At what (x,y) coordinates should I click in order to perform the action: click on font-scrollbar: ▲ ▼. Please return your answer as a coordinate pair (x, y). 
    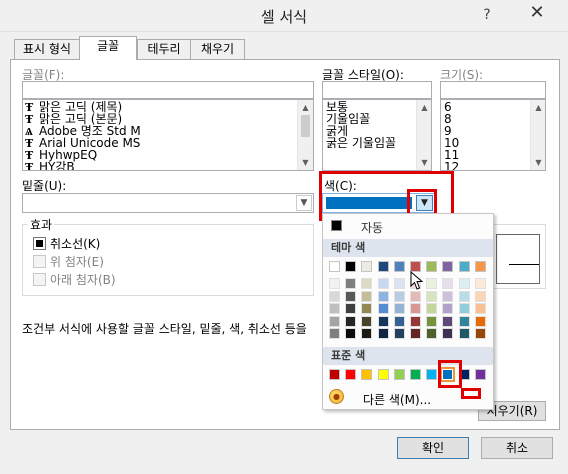
    Looking at the image, I should click on (305, 135).